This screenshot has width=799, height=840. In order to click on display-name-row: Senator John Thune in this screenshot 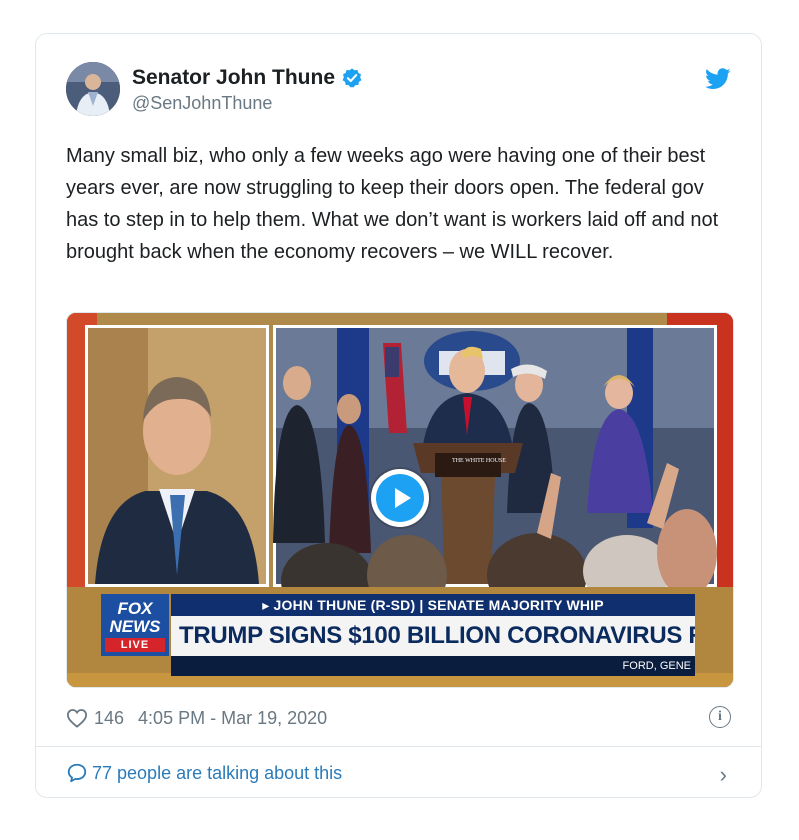, I will do `click(247, 78)`.